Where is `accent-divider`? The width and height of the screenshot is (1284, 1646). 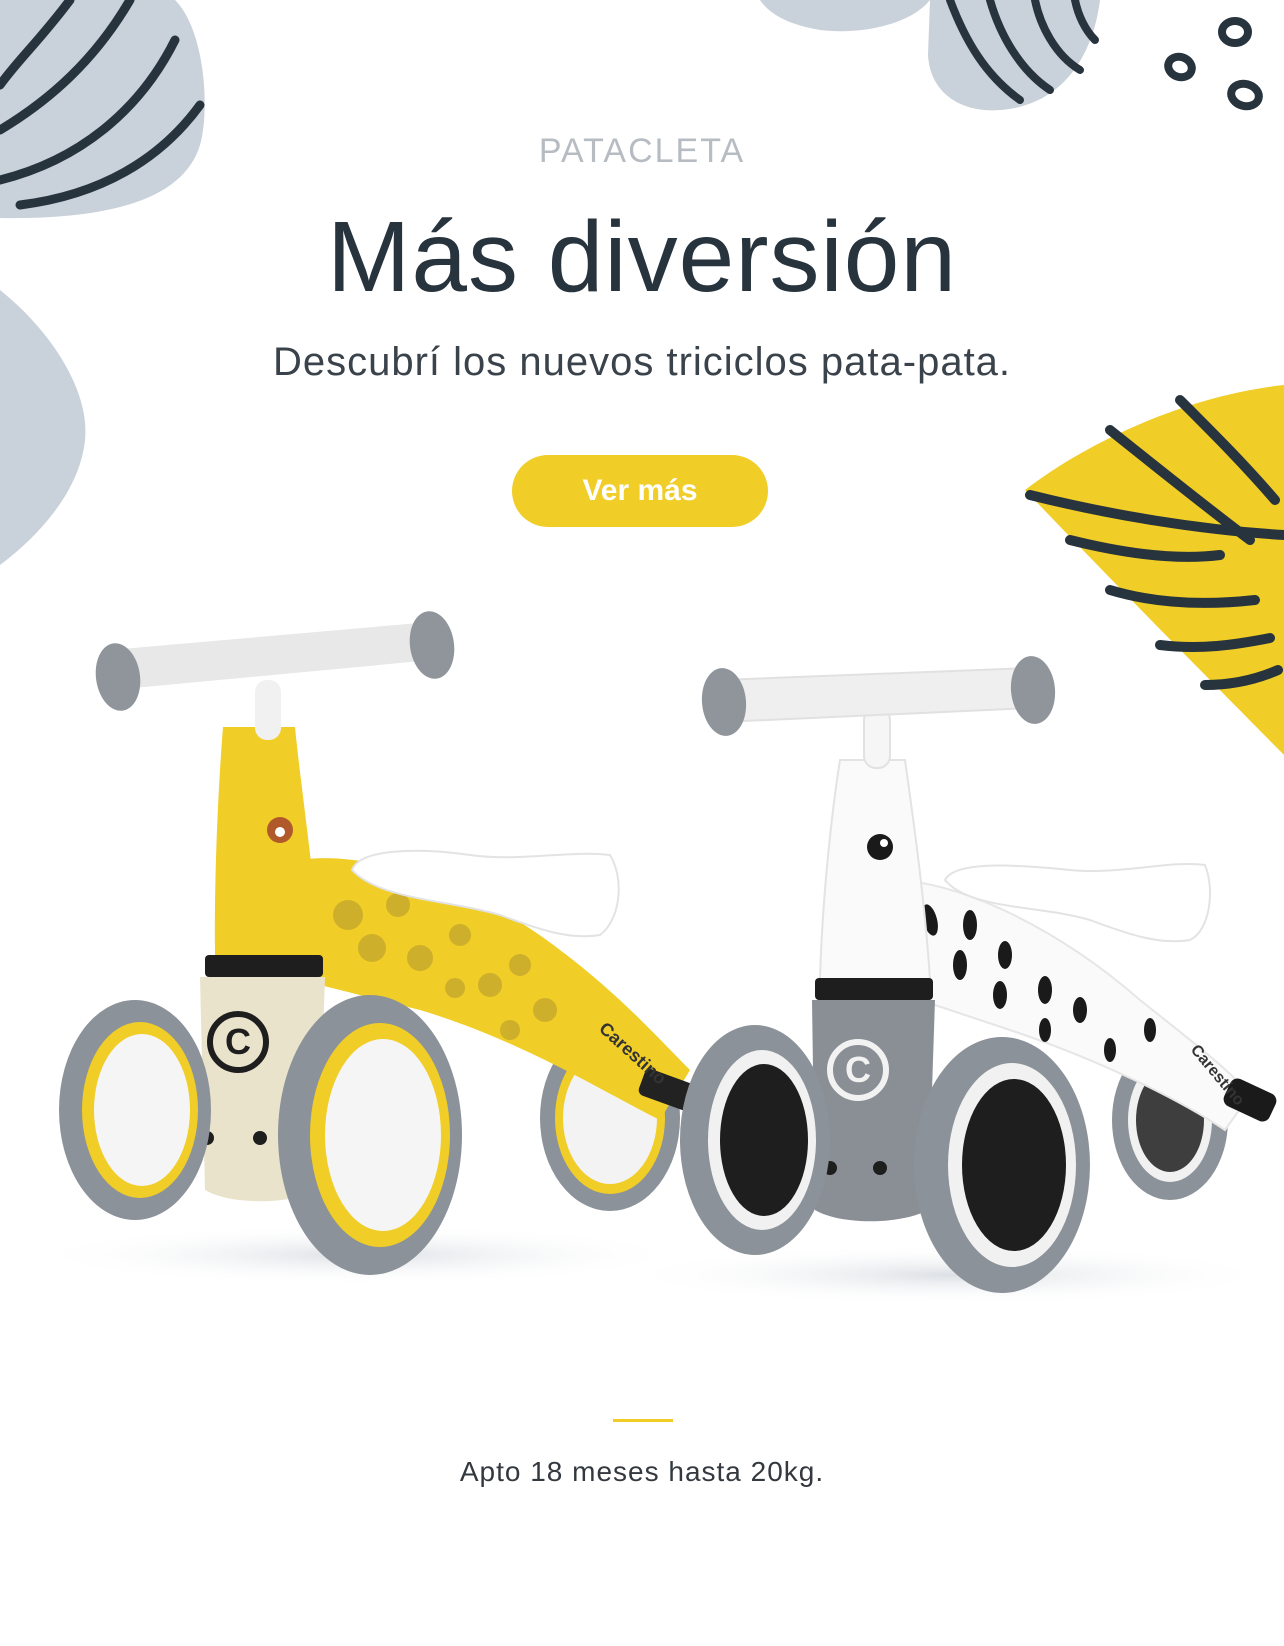
accent-divider is located at coordinates (643, 1420).